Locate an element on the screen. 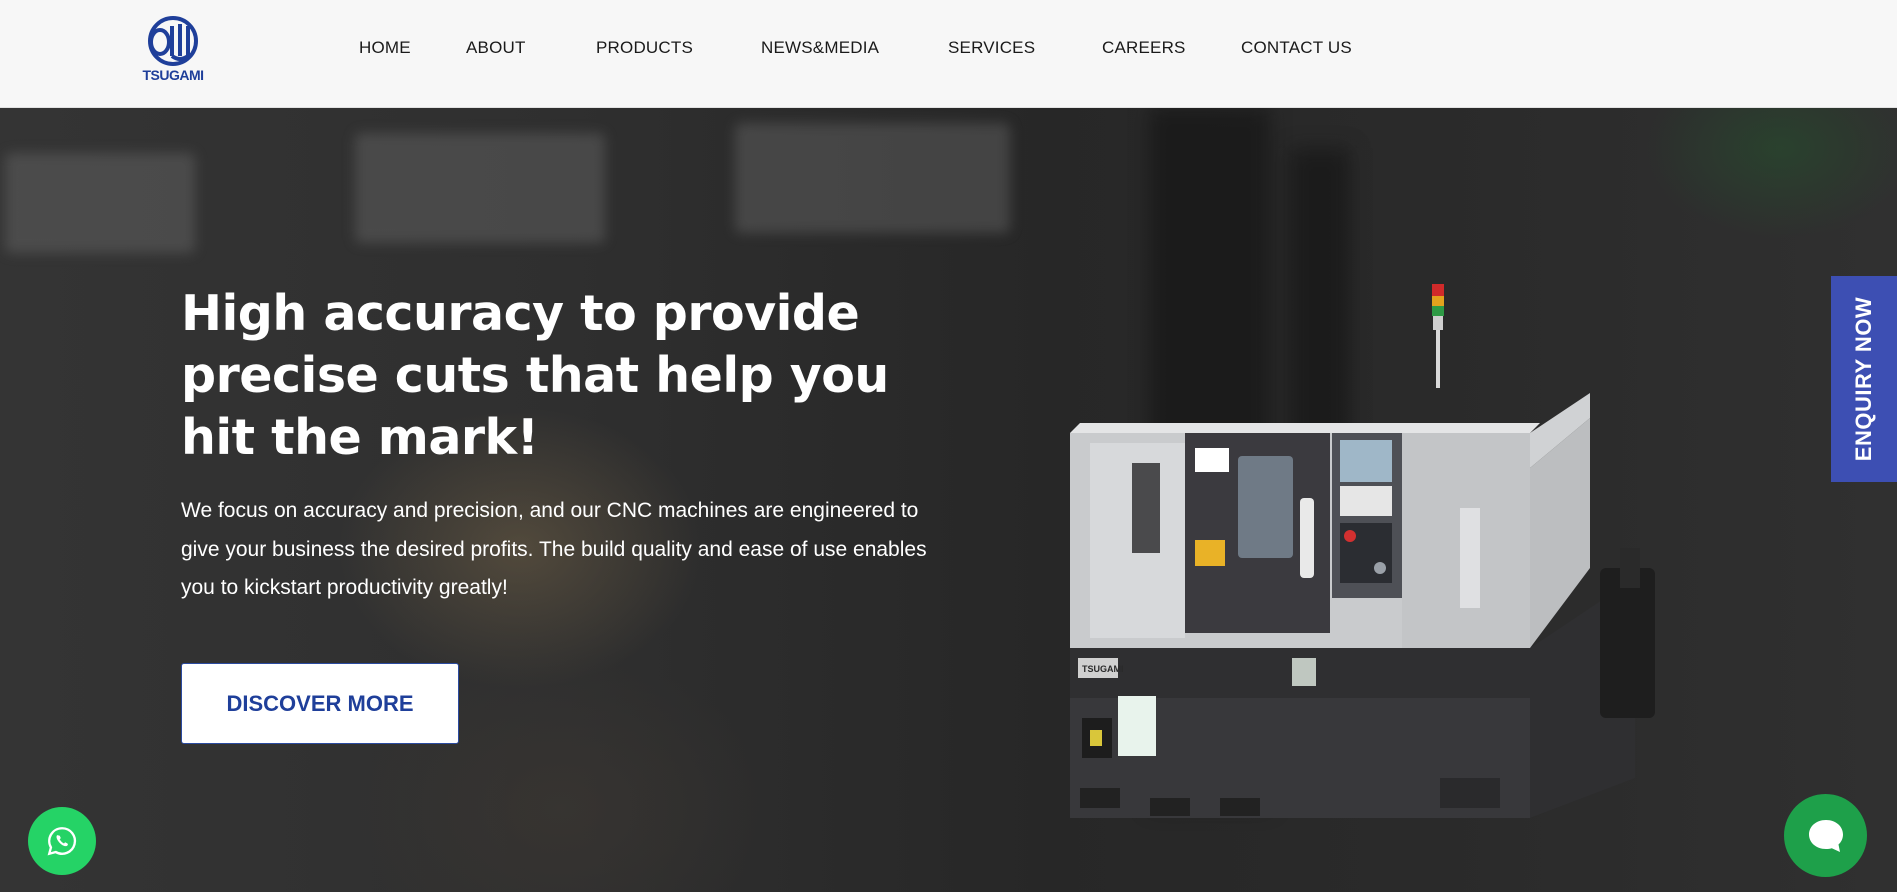 Image resolution: width=1897 pixels, height=892 pixels. enquiry-now-label: ENQUIRY NOW is located at coordinates (1863, 379).